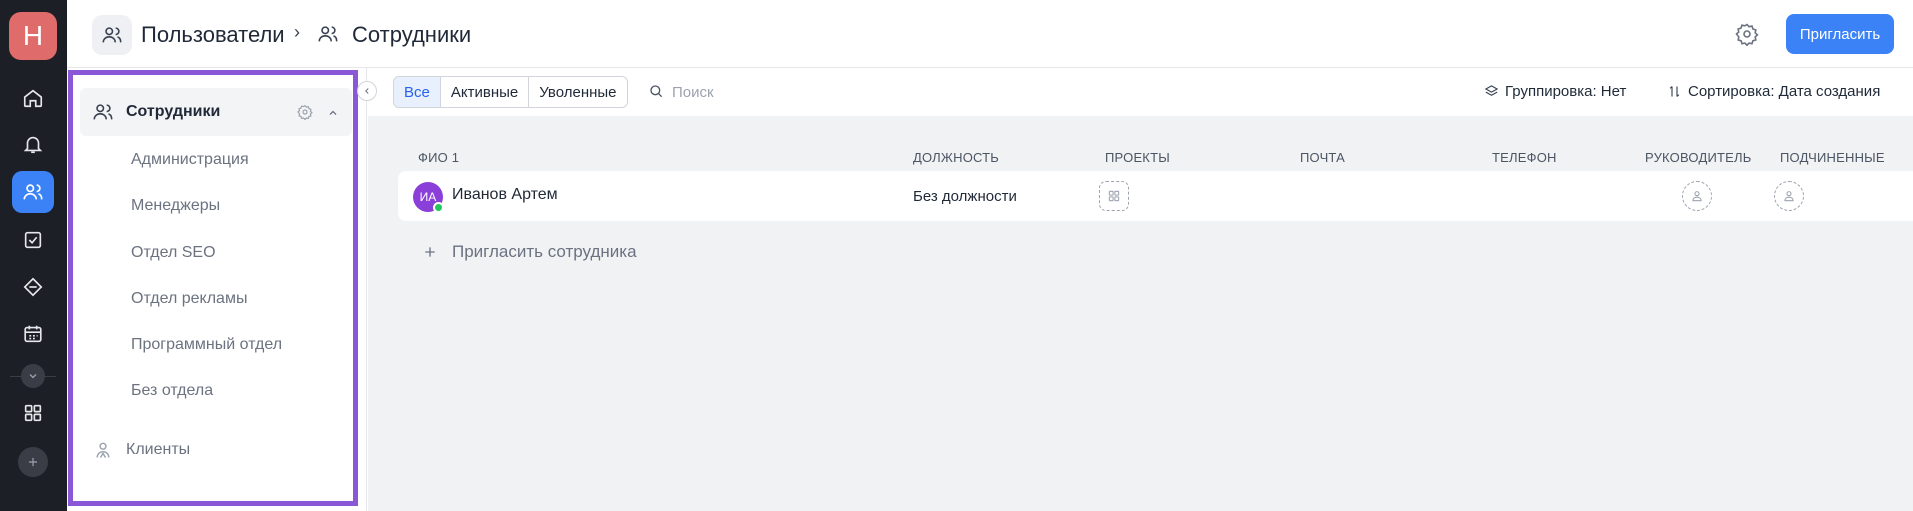 Image resolution: width=1913 pixels, height=511 pixels. I want to click on sidebar-item-seo: Отдел SEO, so click(173, 253).